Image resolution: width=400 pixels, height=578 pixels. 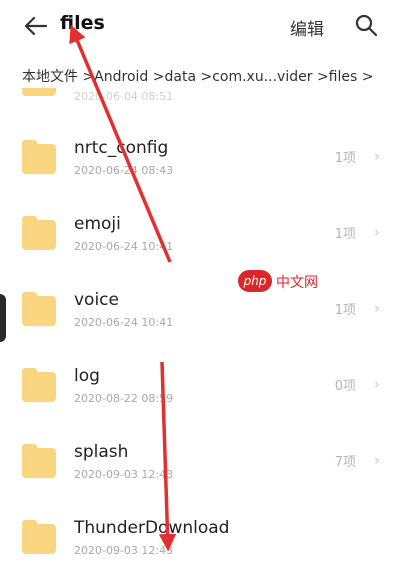 I want to click on file-name: log, so click(x=87, y=376).